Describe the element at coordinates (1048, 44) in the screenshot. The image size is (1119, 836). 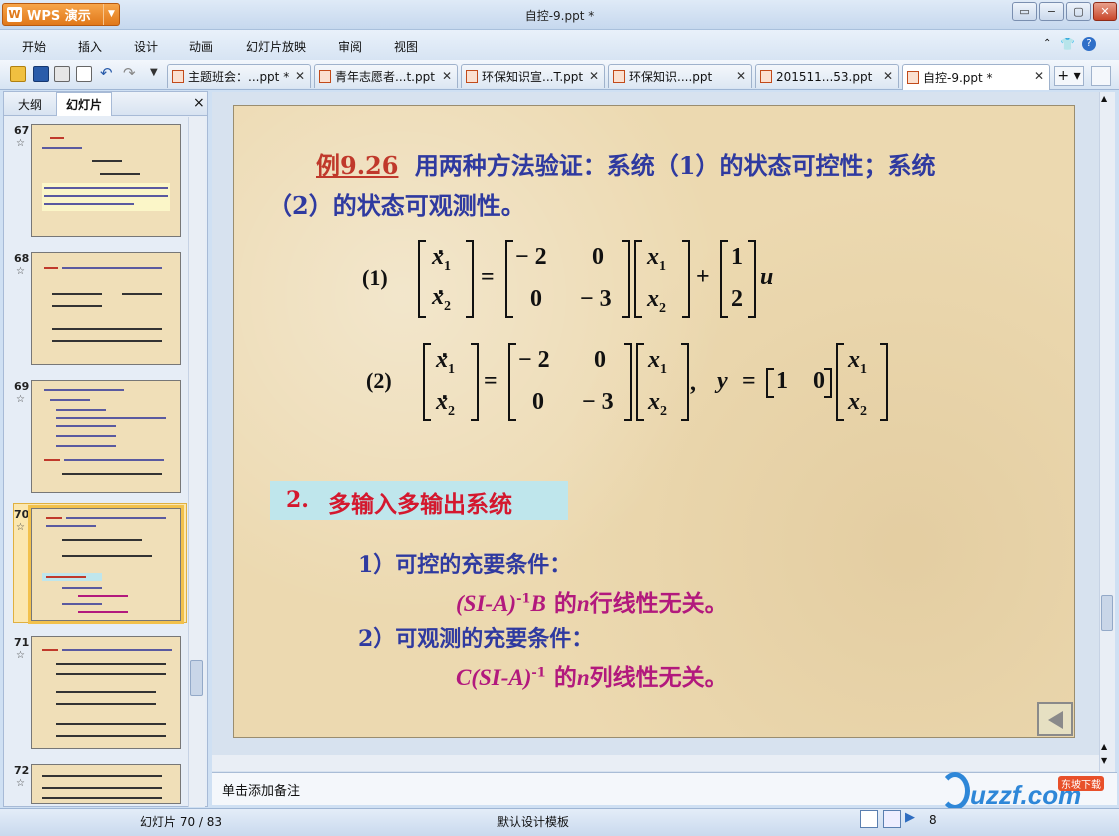
I see `chevron-up-icon: ⌃` at that location.